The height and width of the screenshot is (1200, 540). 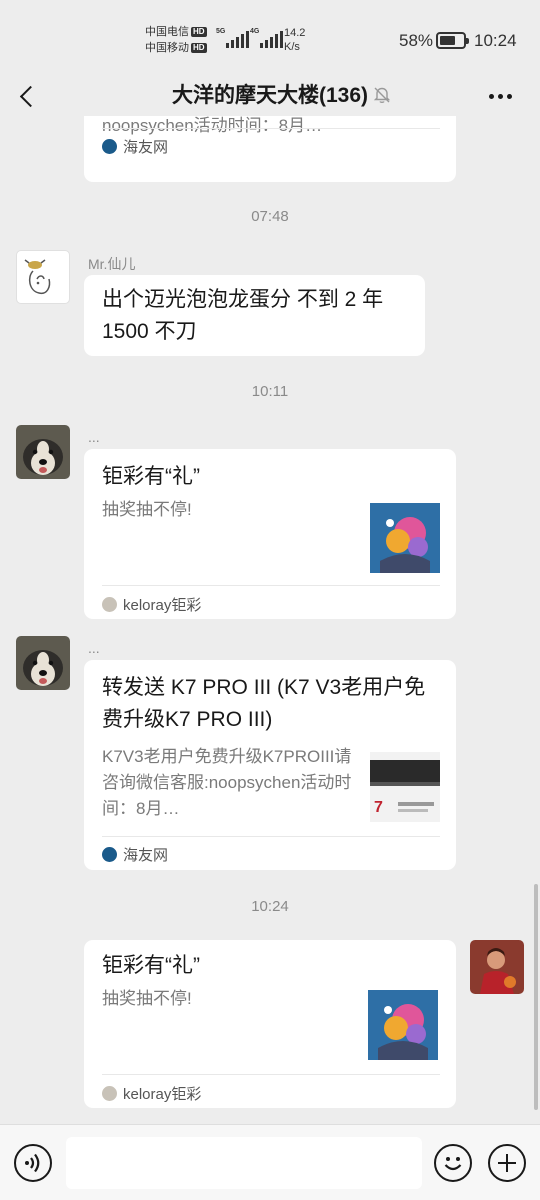 I want to click on card-thumbnail: 7, so click(x=405, y=787).